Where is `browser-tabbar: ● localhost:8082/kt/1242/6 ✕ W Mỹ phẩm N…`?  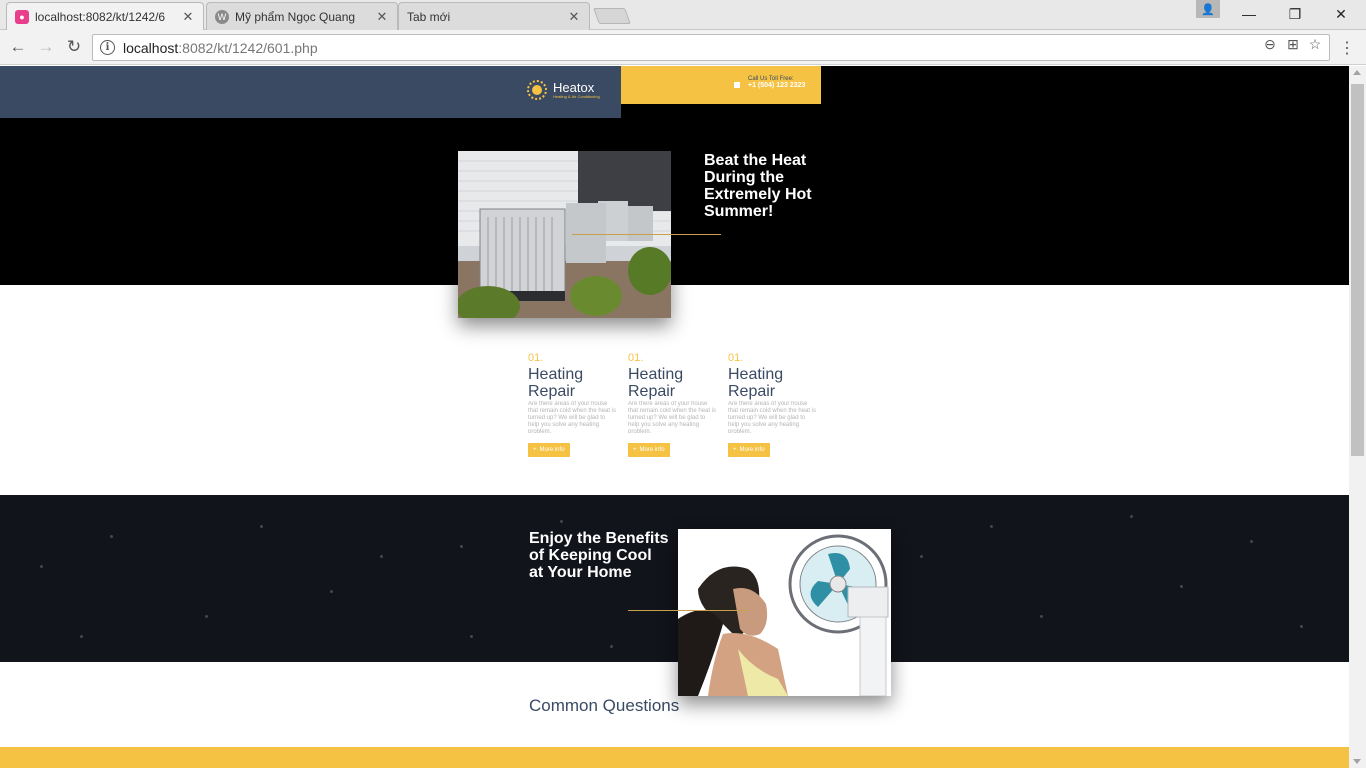 browser-tabbar: ● localhost:8082/kt/1242/6 ✕ W Mỹ phẩm N… is located at coordinates (683, 15).